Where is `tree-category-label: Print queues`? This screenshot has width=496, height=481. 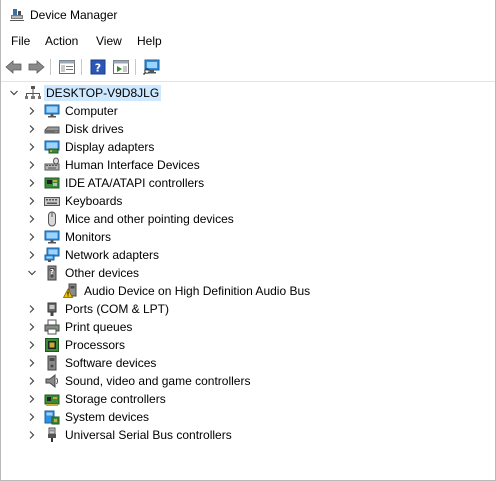 tree-category-label: Print queues is located at coordinates (99, 327).